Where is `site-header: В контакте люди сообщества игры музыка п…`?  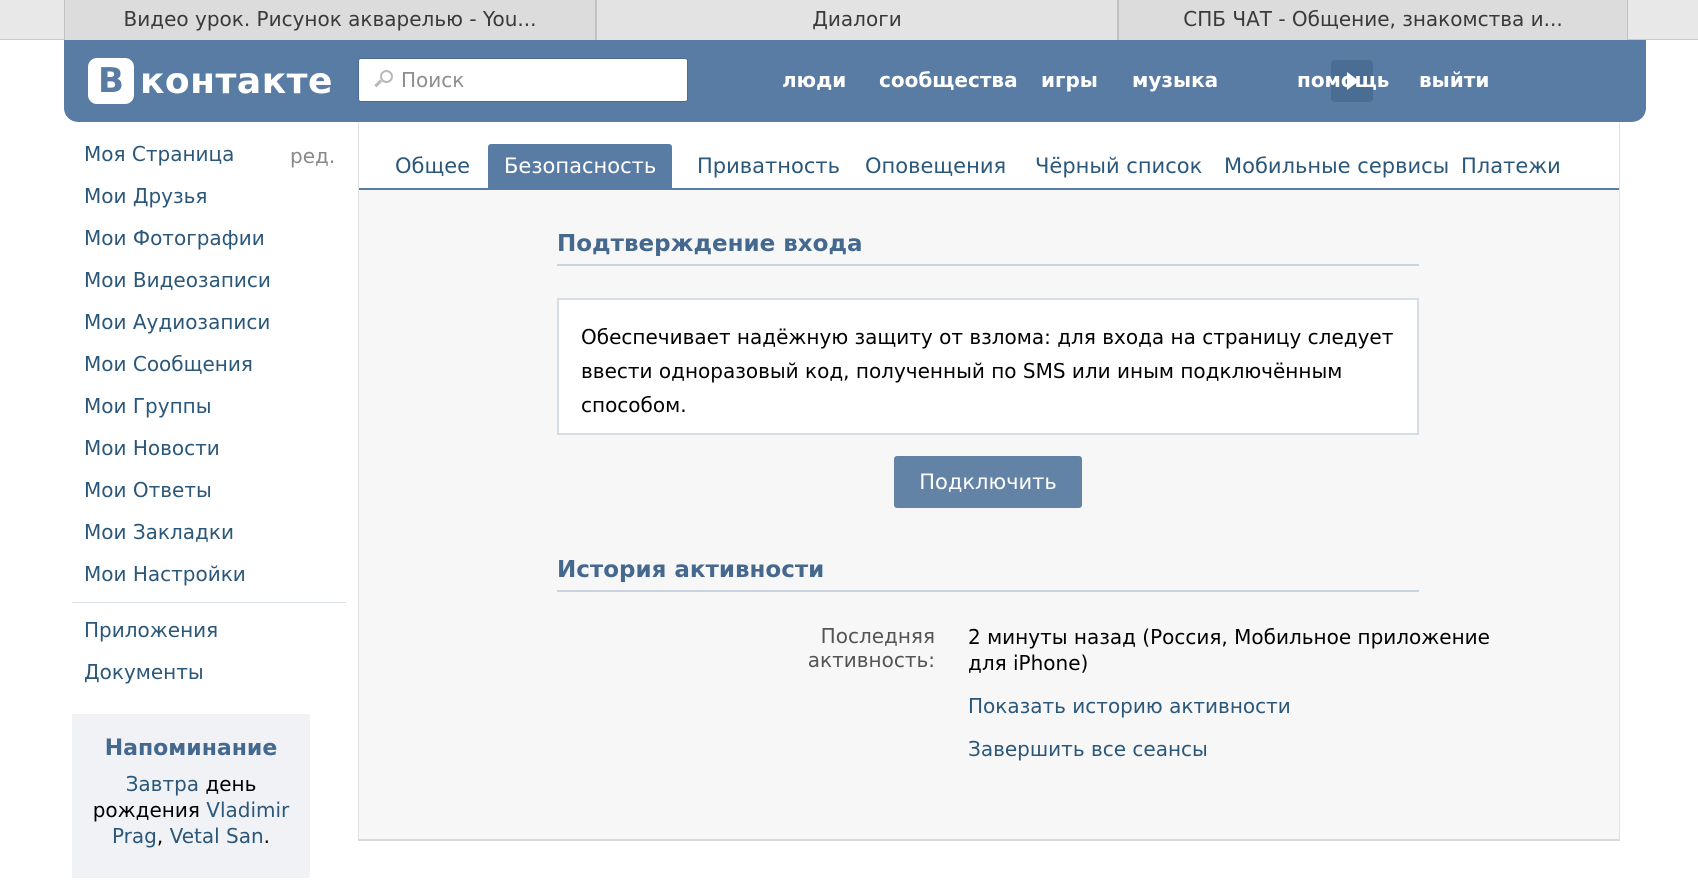 site-header: В контакте люди сообщества игры музыка п… is located at coordinates (855, 81).